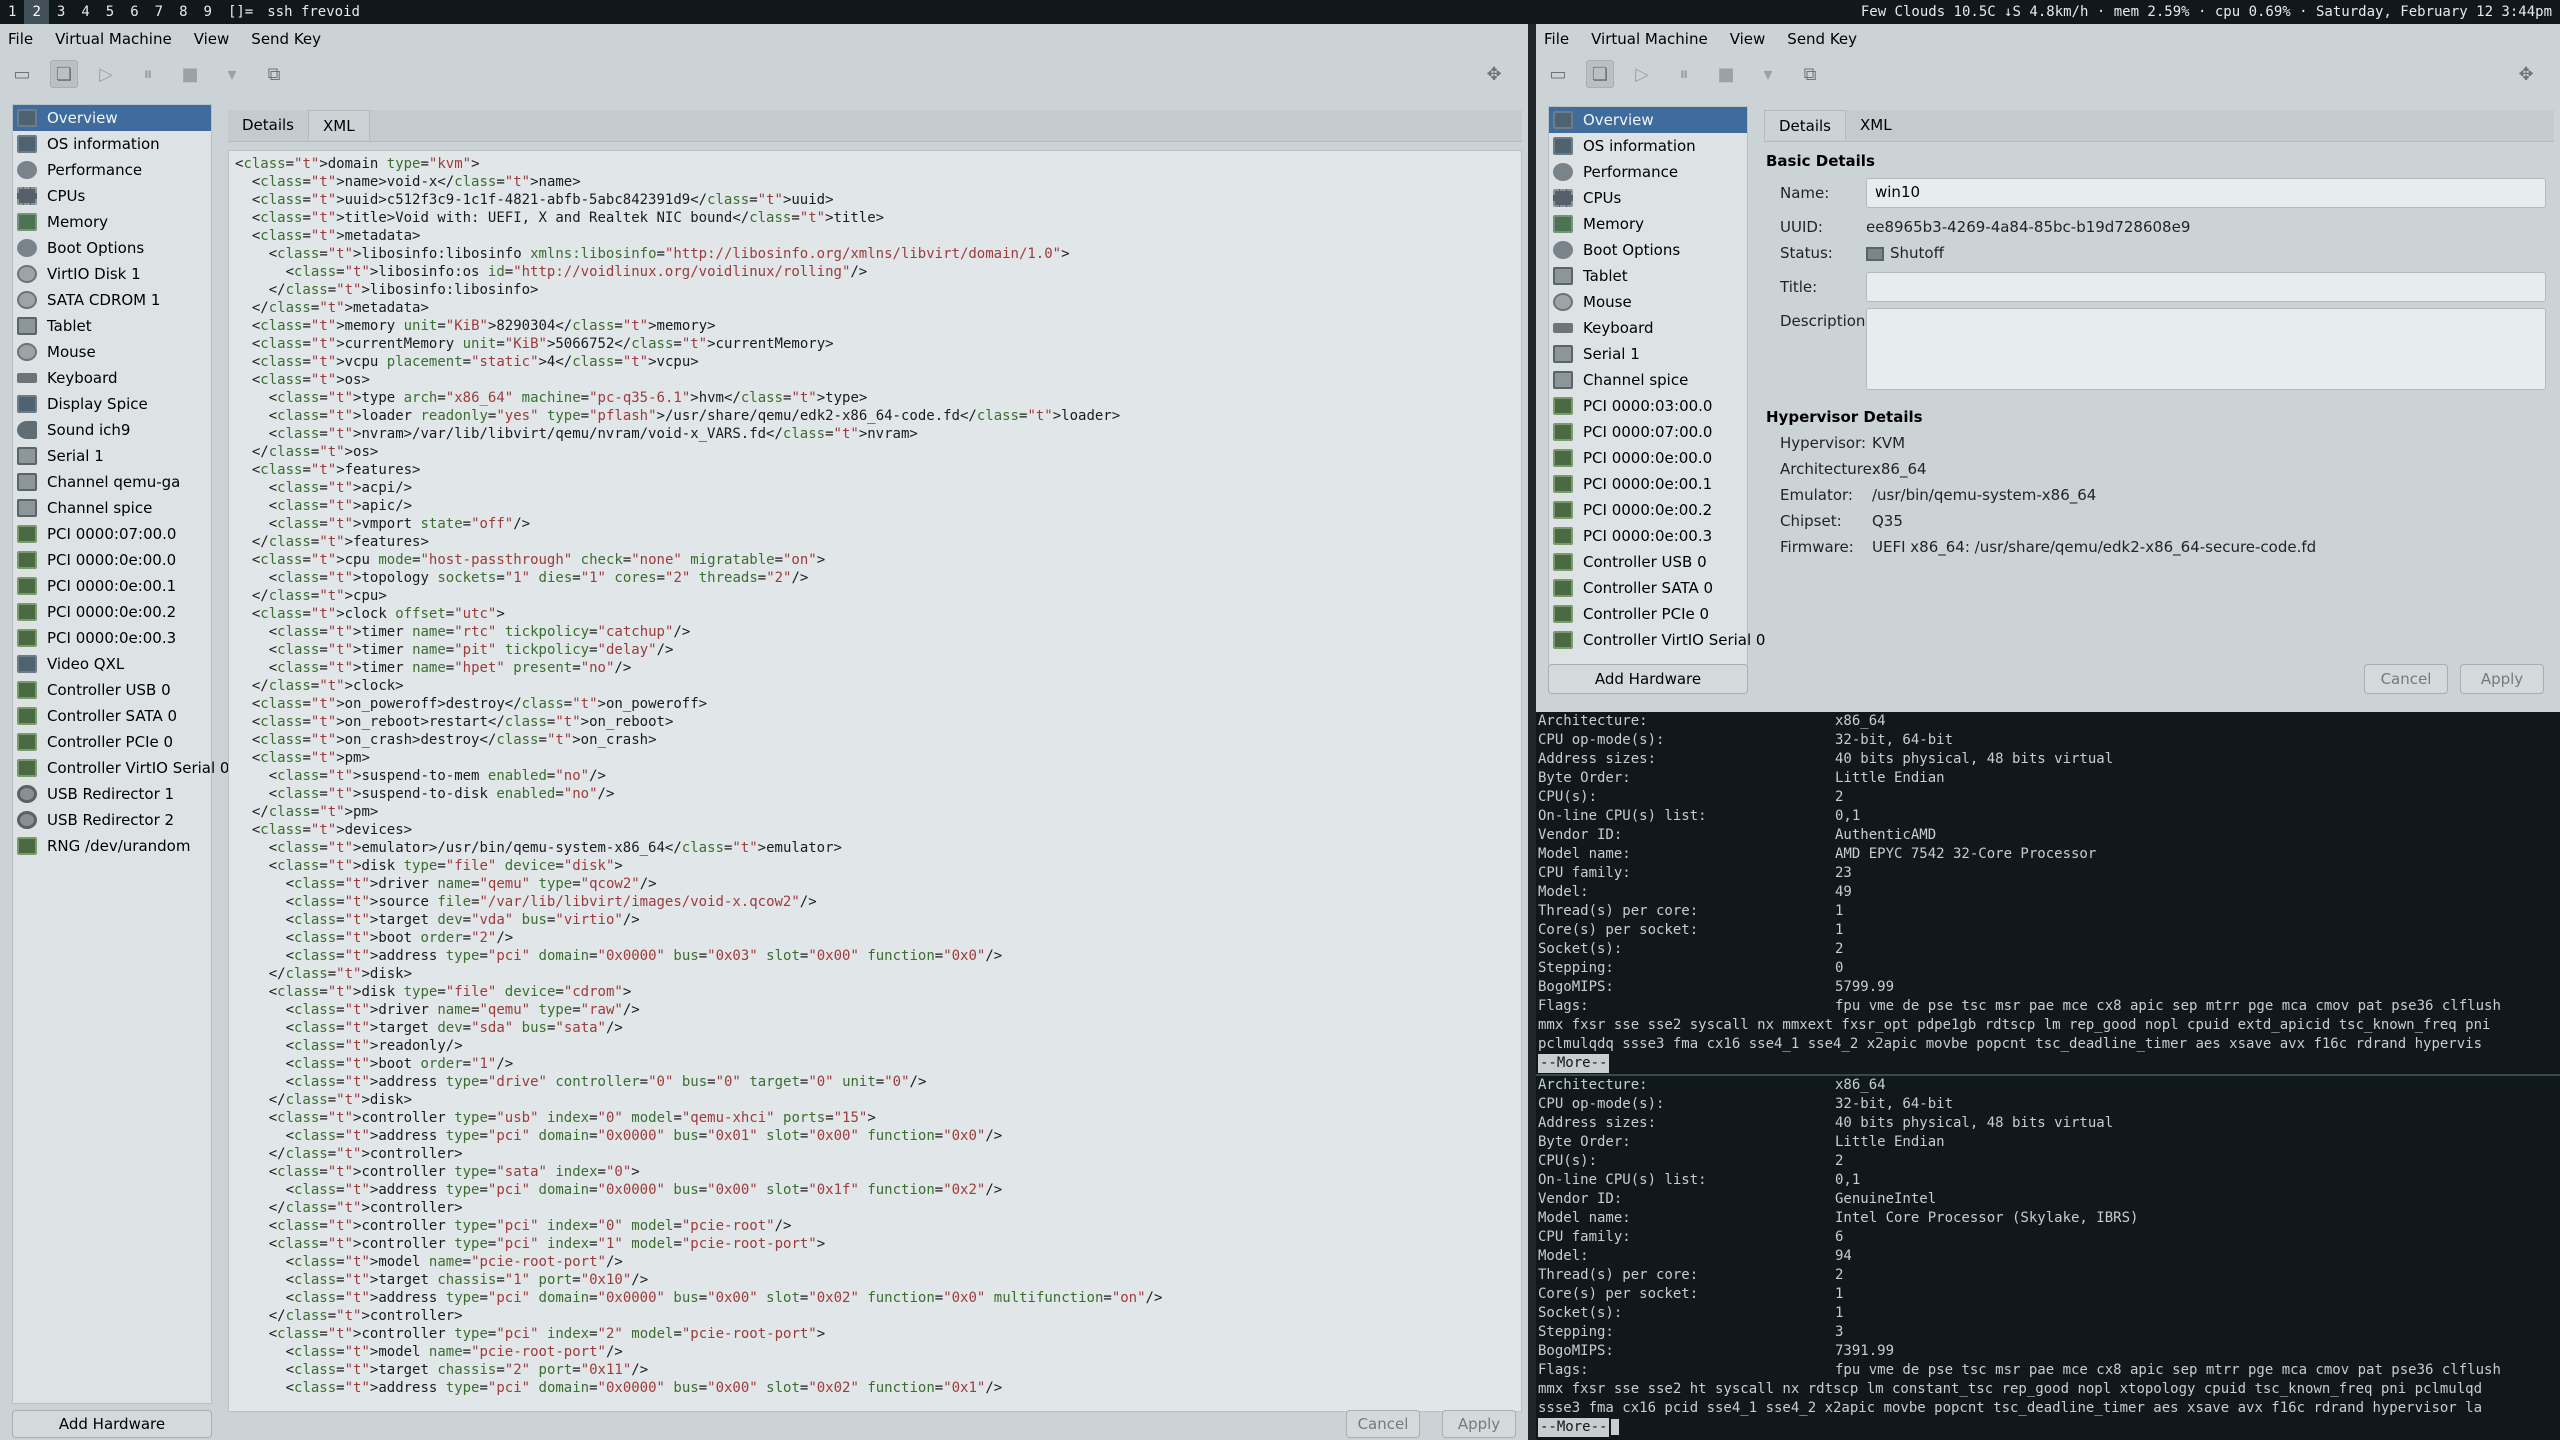 The image size is (2560, 1440). Describe the element at coordinates (112, 820) in the screenshot. I see `sidebar-item-usb-redirector-2: USB Redirector 2` at that location.